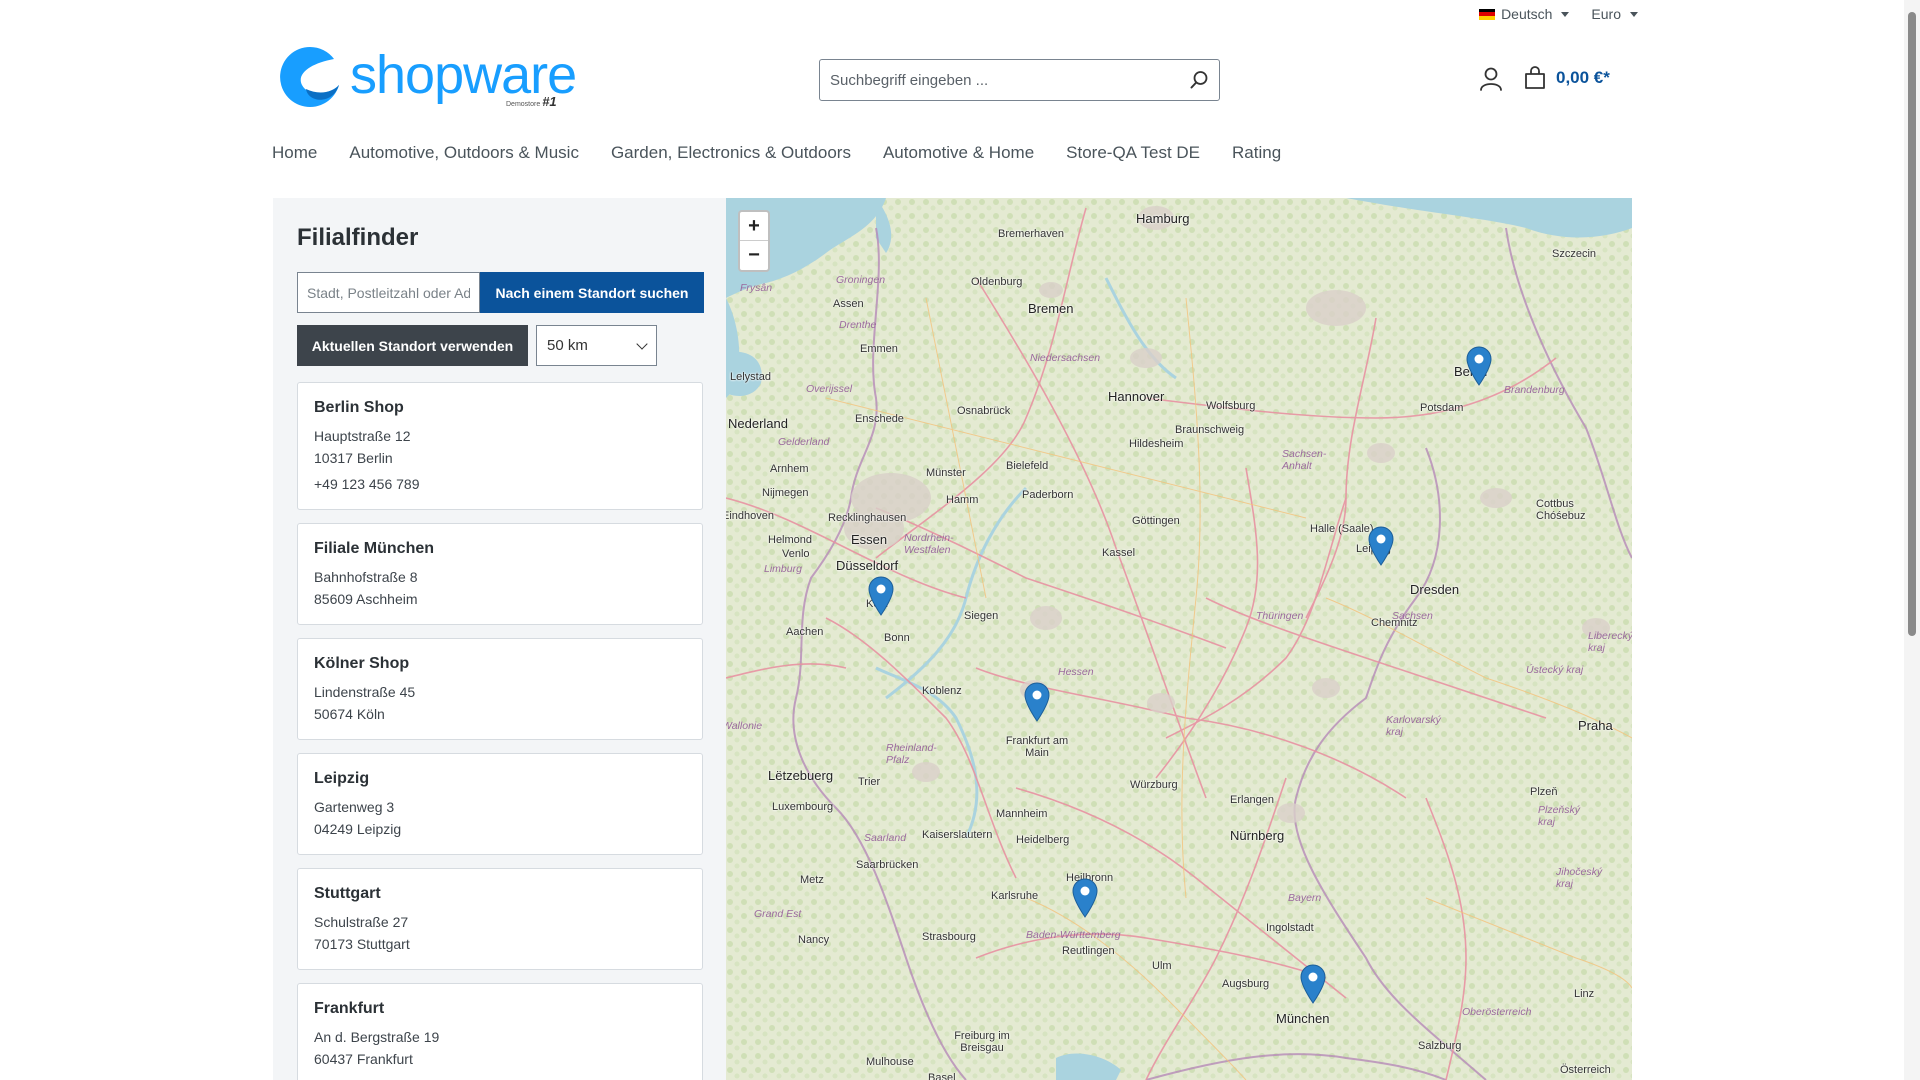  I want to click on currency-selector: Euro, so click(1614, 14).